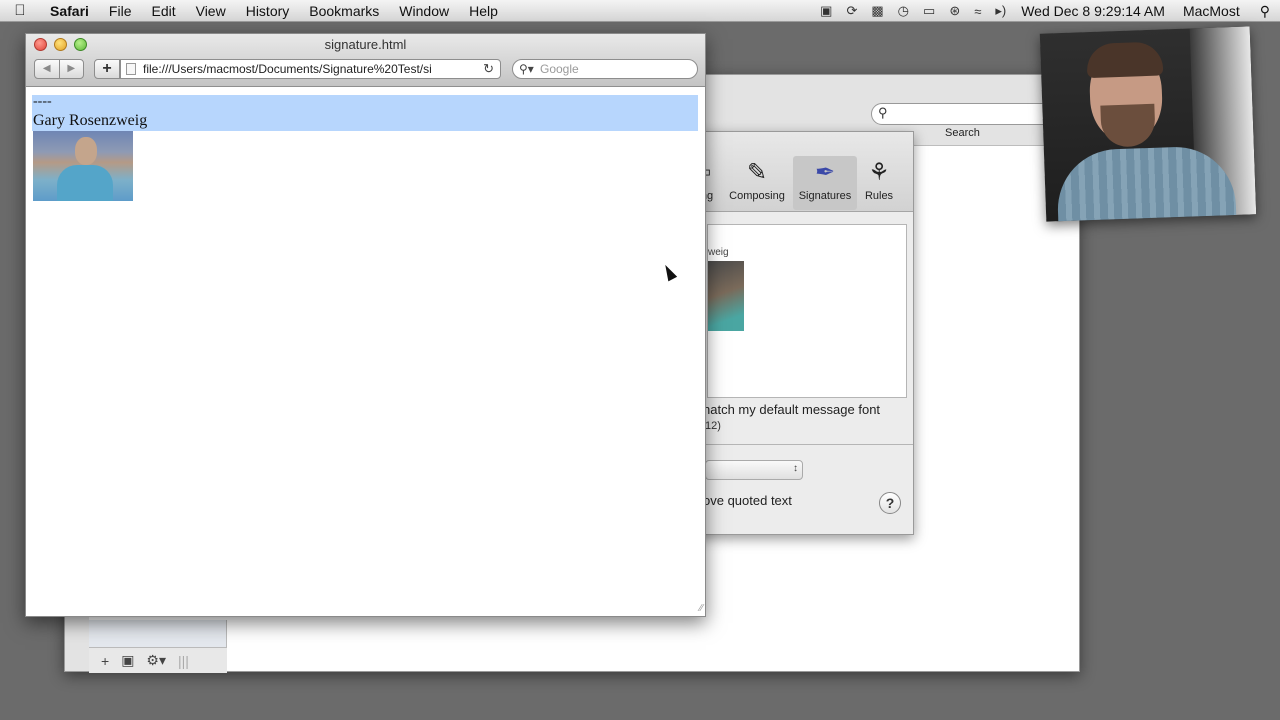 The height and width of the screenshot is (720, 1280). I want to click on presenter-shirt, so click(1146, 183).